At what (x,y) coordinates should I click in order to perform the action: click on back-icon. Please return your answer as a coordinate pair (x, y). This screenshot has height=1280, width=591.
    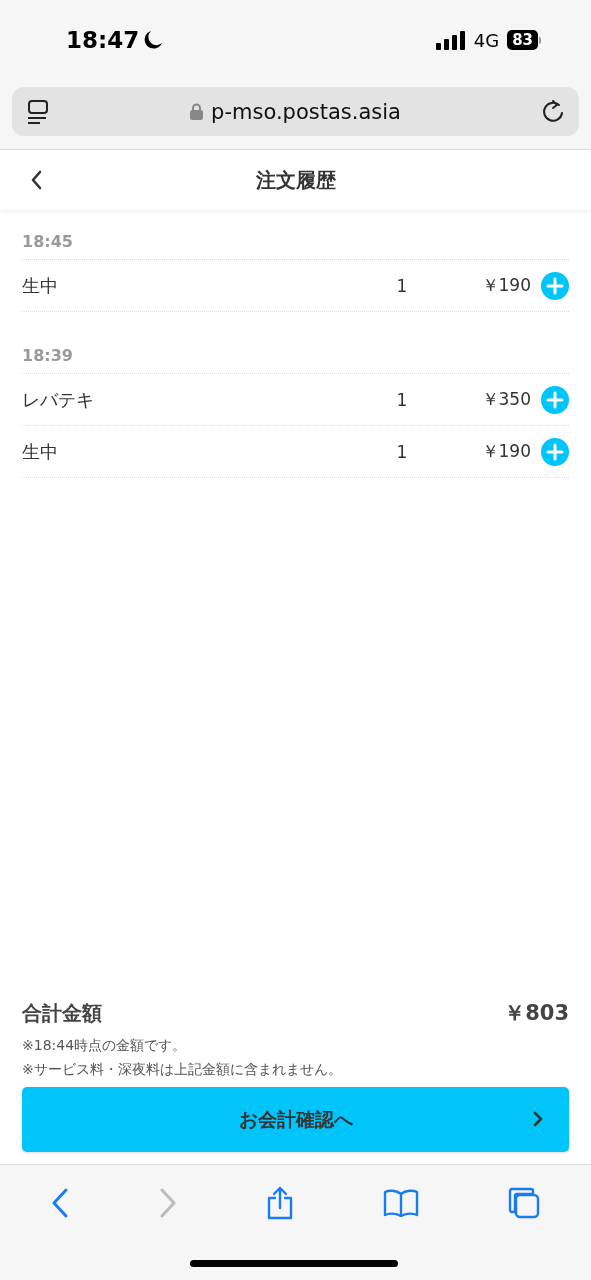
    Looking at the image, I should click on (36, 180).